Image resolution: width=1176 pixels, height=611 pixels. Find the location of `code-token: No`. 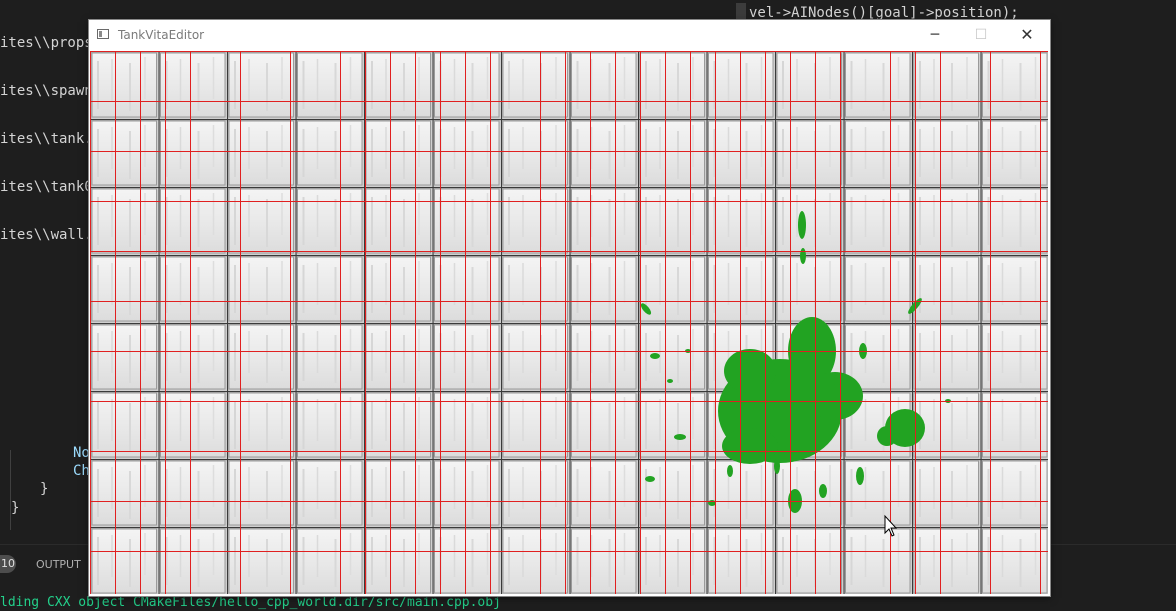

code-token: No is located at coordinates (81, 453).